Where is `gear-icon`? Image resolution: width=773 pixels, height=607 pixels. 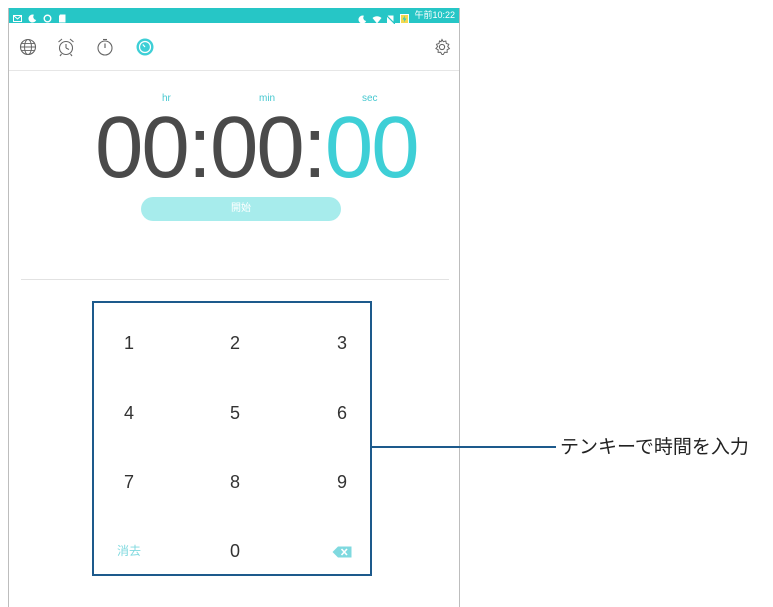
gear-icon is located at coordinates (442, 49).